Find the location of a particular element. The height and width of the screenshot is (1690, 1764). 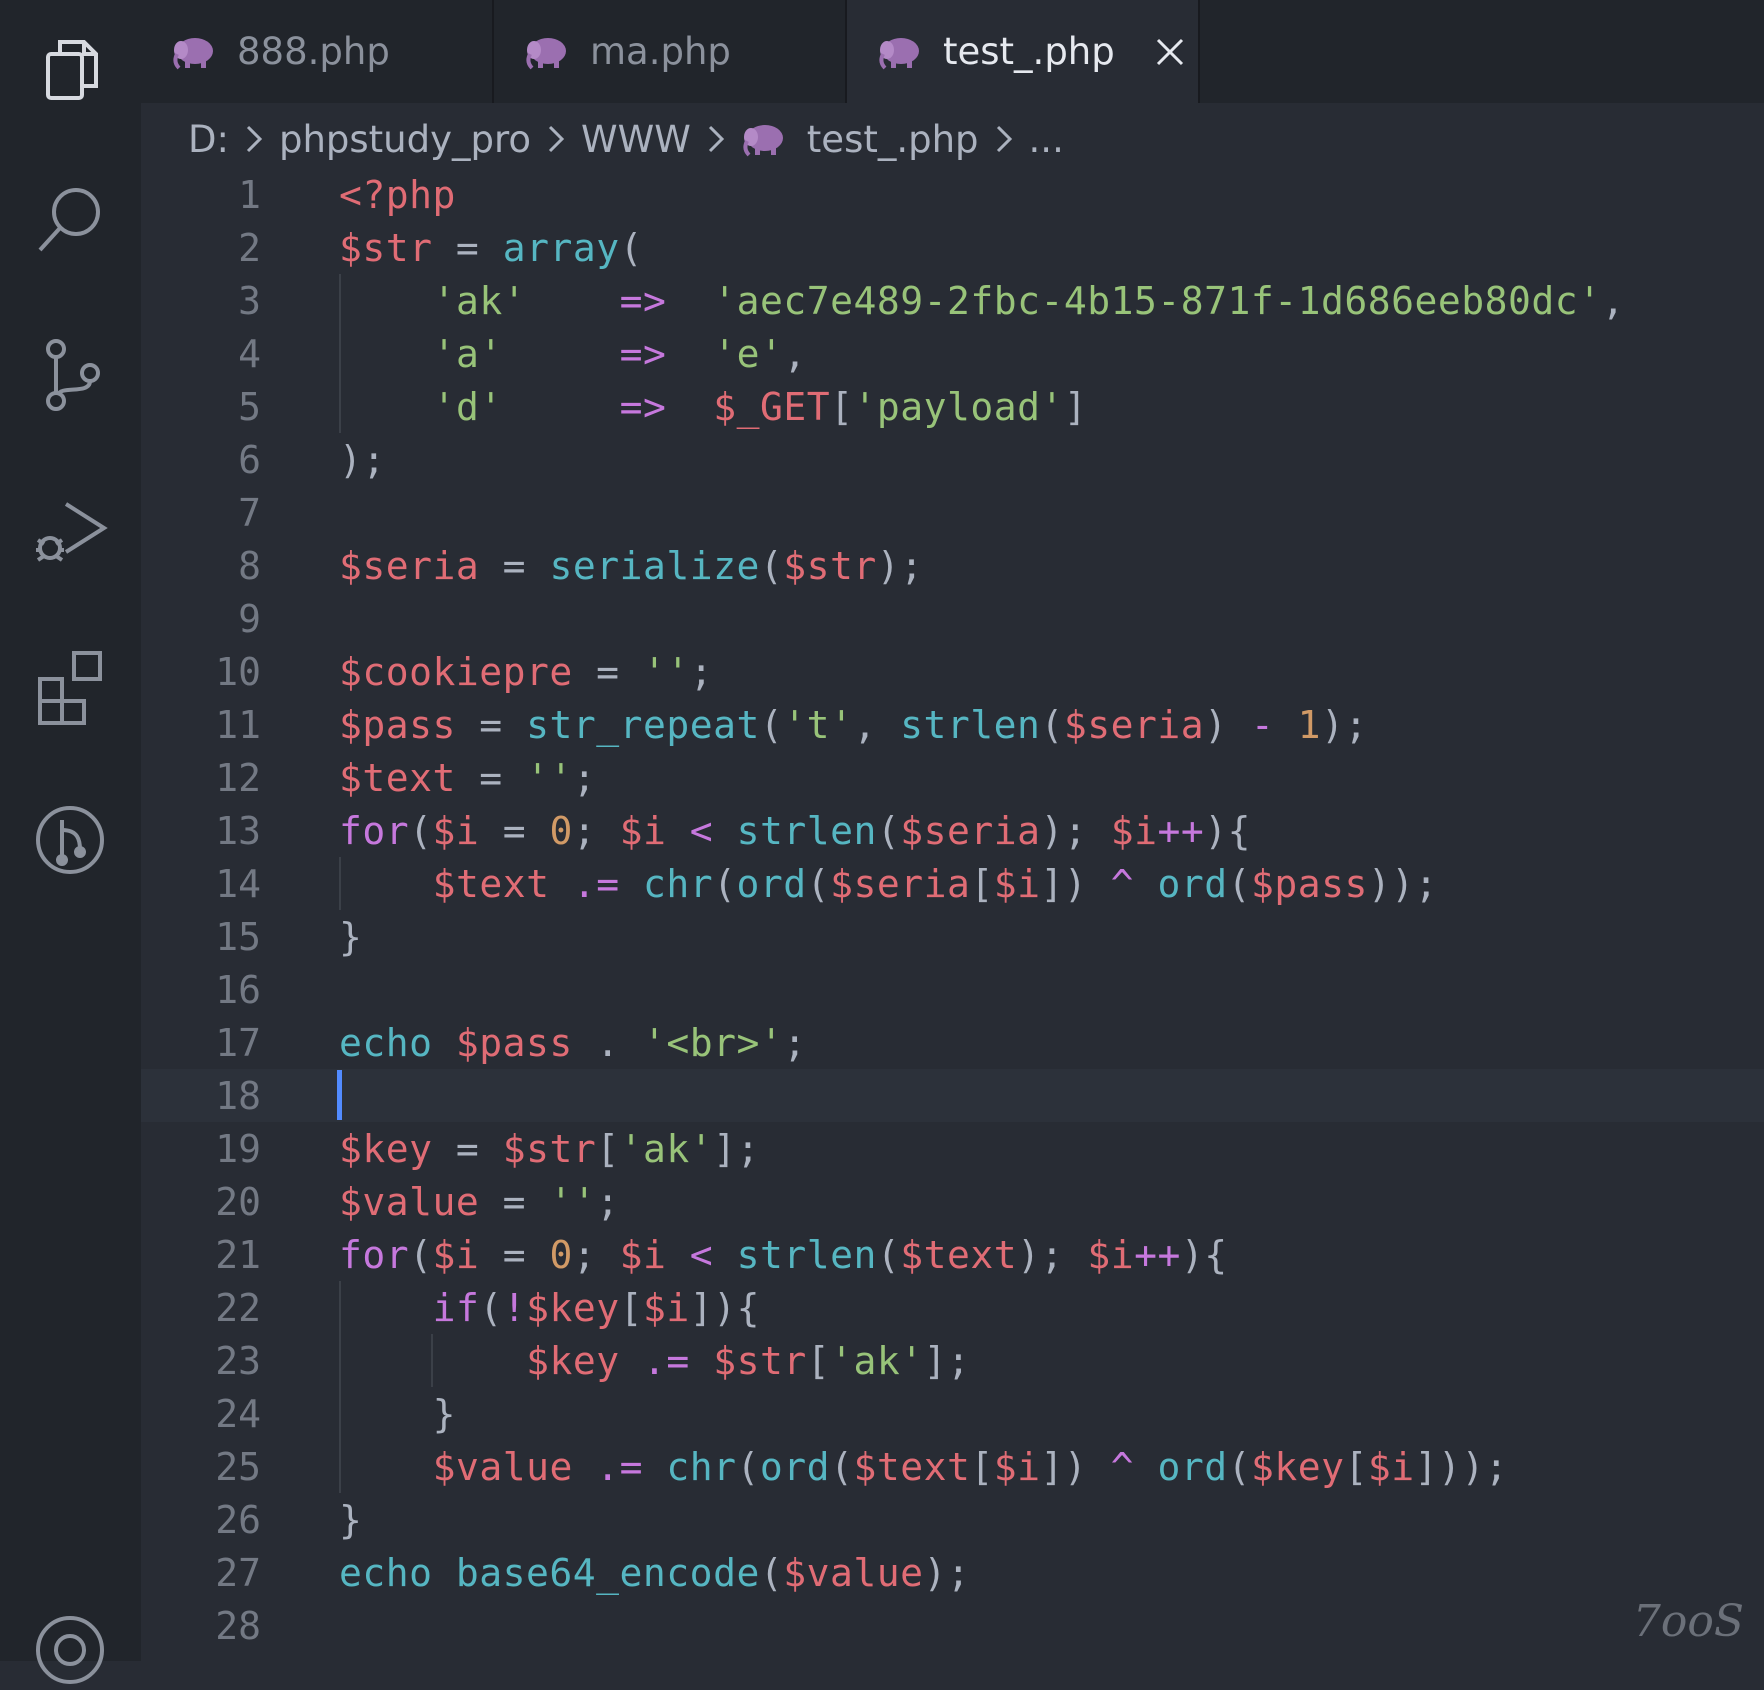

line-number: 5 is located at coordinates (249, 406).